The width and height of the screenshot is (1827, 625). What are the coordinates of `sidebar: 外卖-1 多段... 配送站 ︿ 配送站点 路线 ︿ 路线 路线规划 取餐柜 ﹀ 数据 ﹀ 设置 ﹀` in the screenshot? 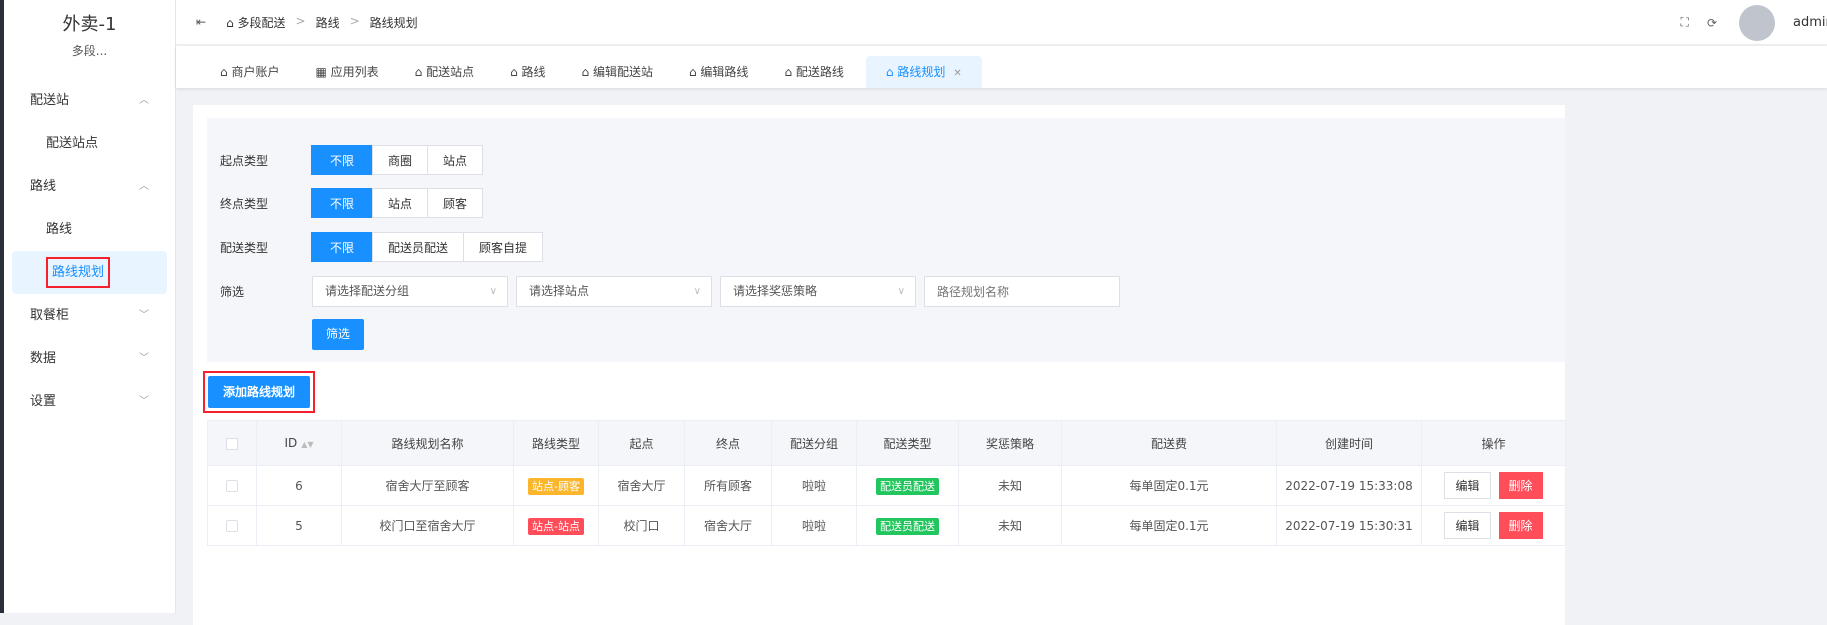 It's located at (90, 306).